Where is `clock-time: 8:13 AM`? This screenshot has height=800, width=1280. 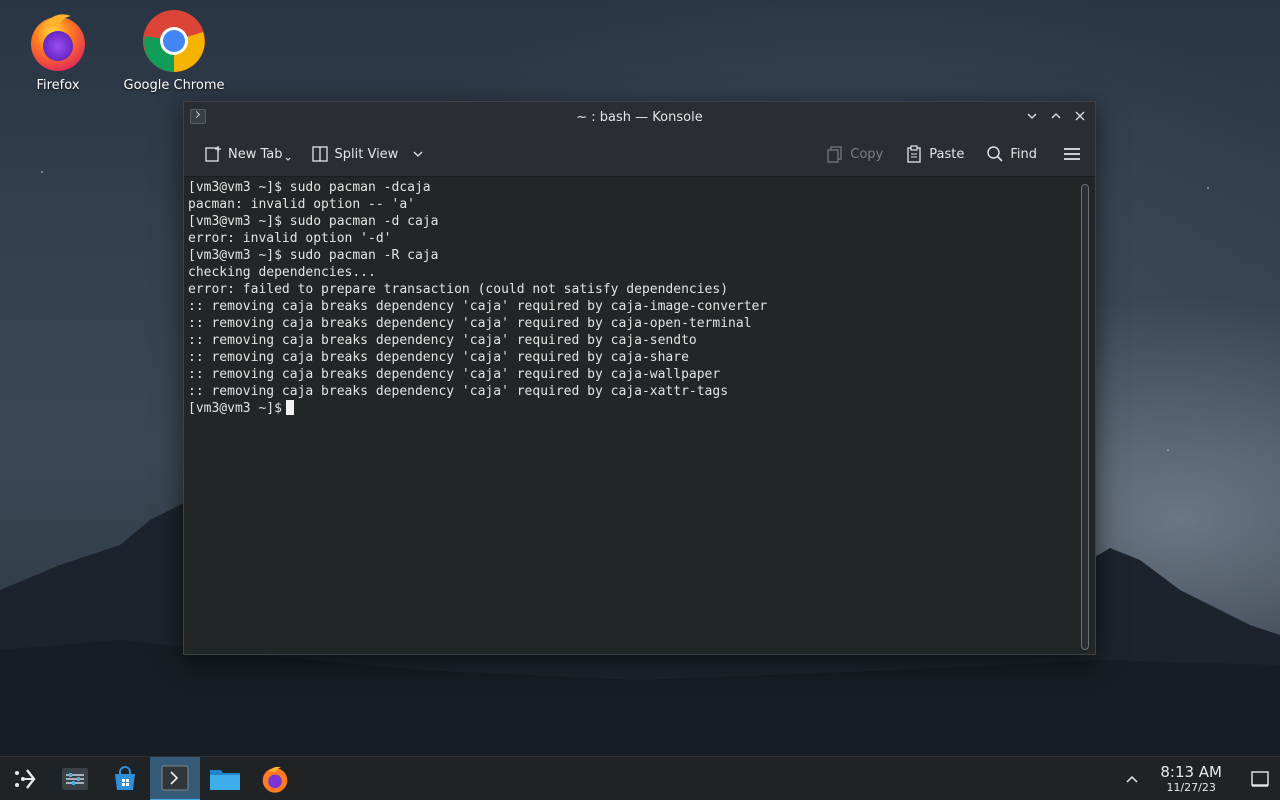 clock-time: 8:13 AM is located at coordinates (1191, 772).